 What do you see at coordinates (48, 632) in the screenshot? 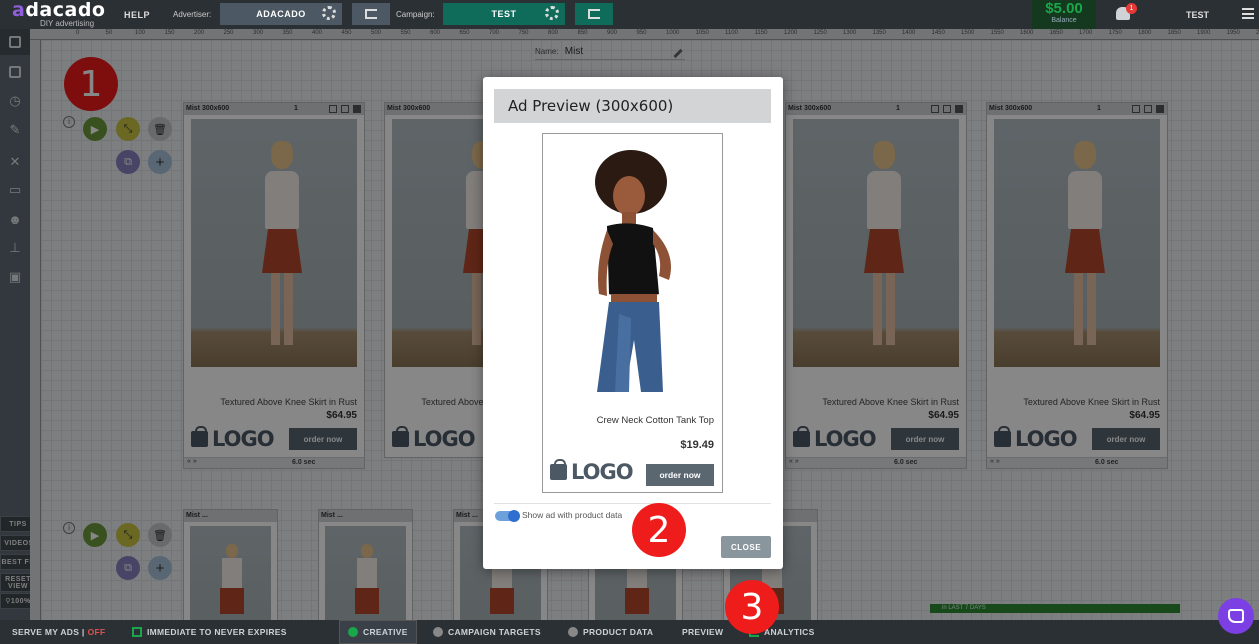
I see `serve-label: SERVE MY ADS |` at bounding box center [48, 632].